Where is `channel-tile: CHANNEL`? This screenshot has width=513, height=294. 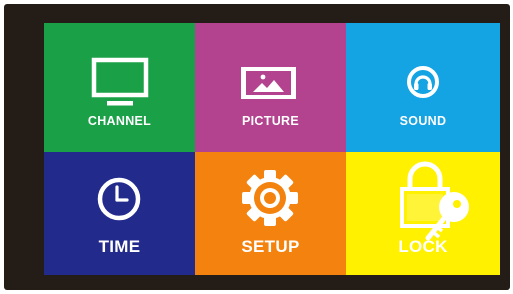
channel-tile: CHANNEL is located at coordinates (119, 87).